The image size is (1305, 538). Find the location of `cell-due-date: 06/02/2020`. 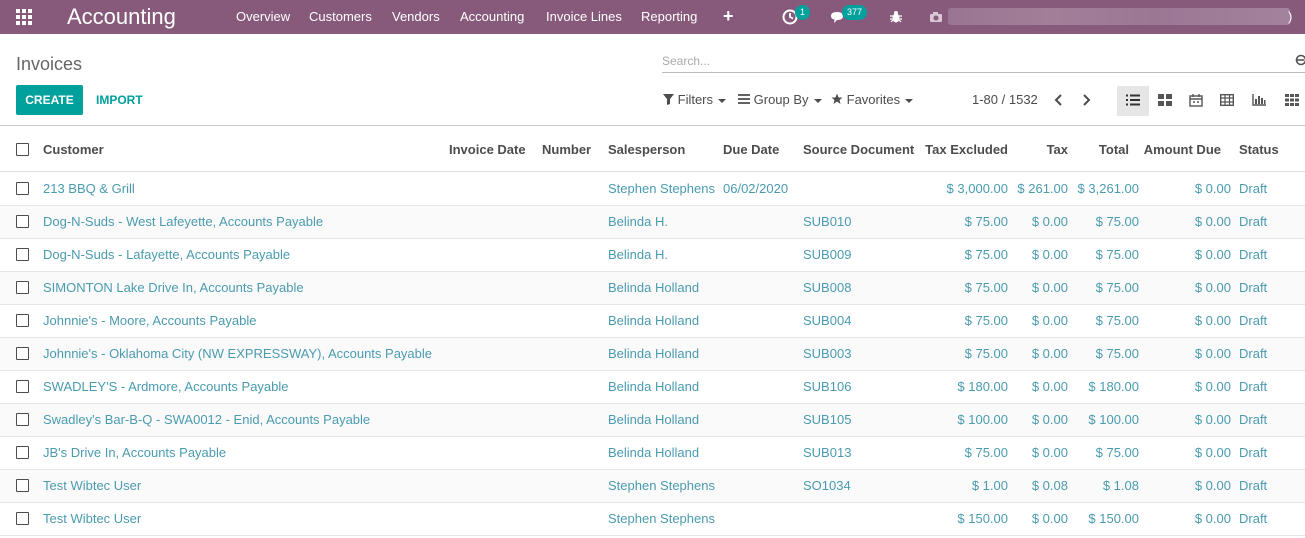

cell-due-date: 06/02/2020 is located at coordinates (756, 188).